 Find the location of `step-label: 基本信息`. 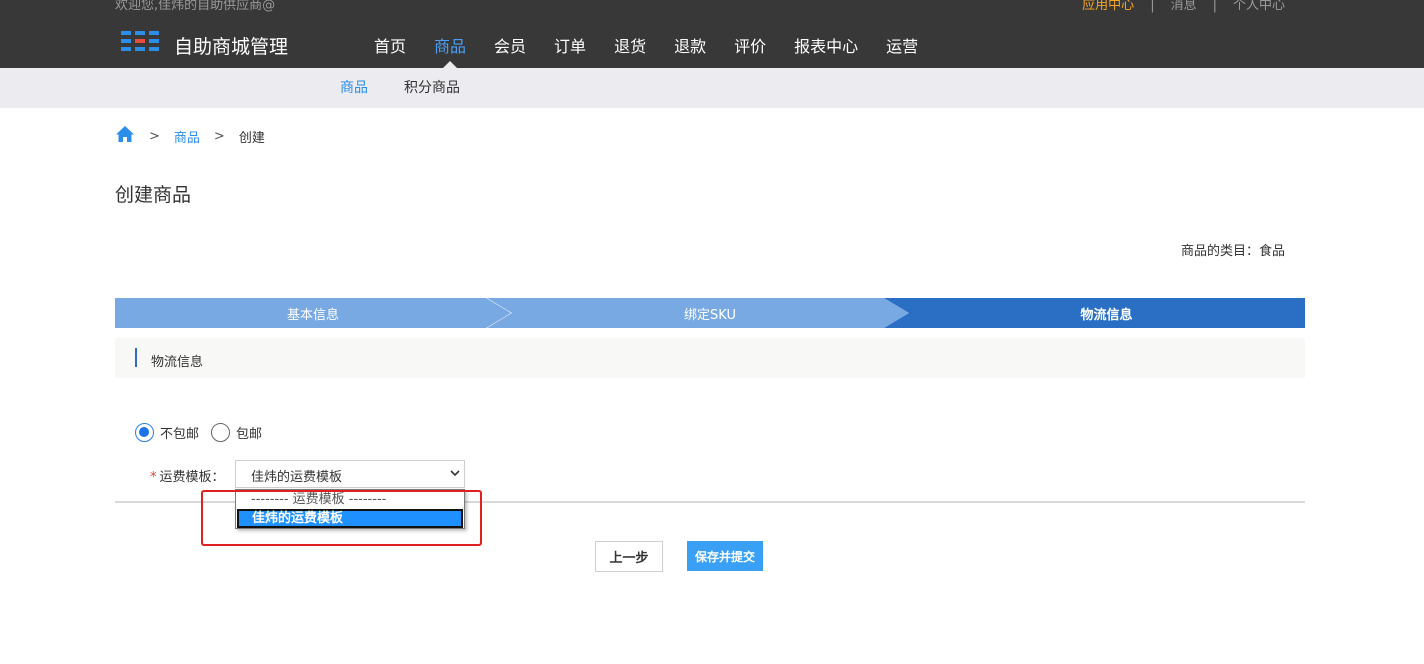

step-label: 基本信息 is located at coordinates (312, 315).